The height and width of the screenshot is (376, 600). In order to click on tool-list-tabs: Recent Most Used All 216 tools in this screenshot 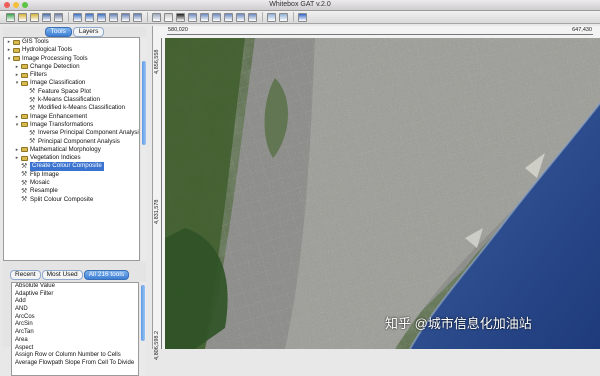, I will do `click(70, 275)`.